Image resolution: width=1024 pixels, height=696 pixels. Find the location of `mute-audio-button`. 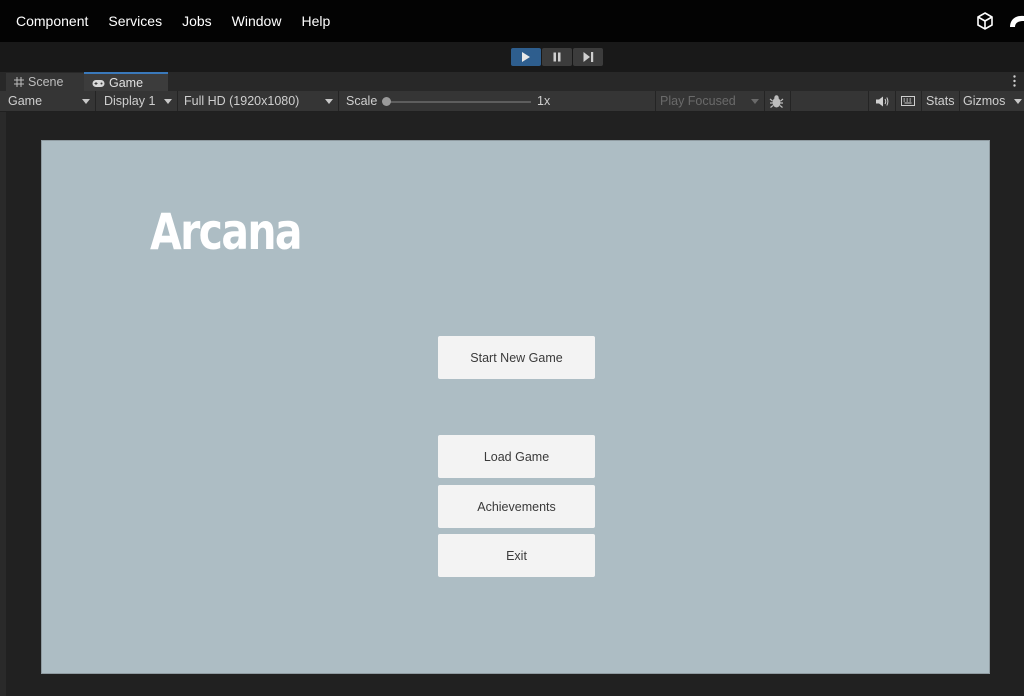

mute-audio-button is located at coordinates (882, 101).